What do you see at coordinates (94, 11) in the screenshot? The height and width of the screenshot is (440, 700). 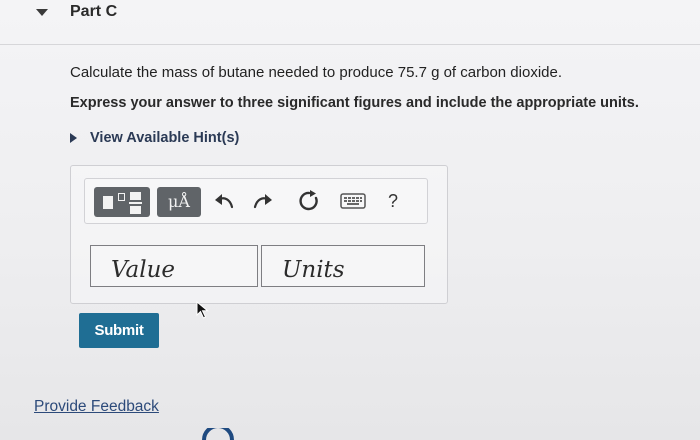 I see `part-title: Part C` at bounding box center [94, 11].